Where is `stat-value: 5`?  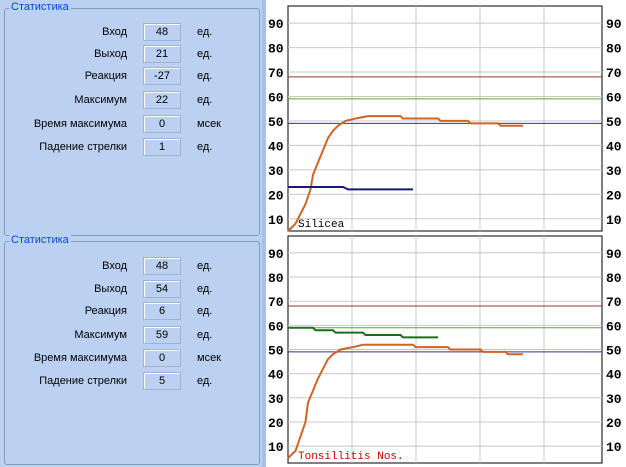
stat-value: 5 is located at coordinates (162, 381).